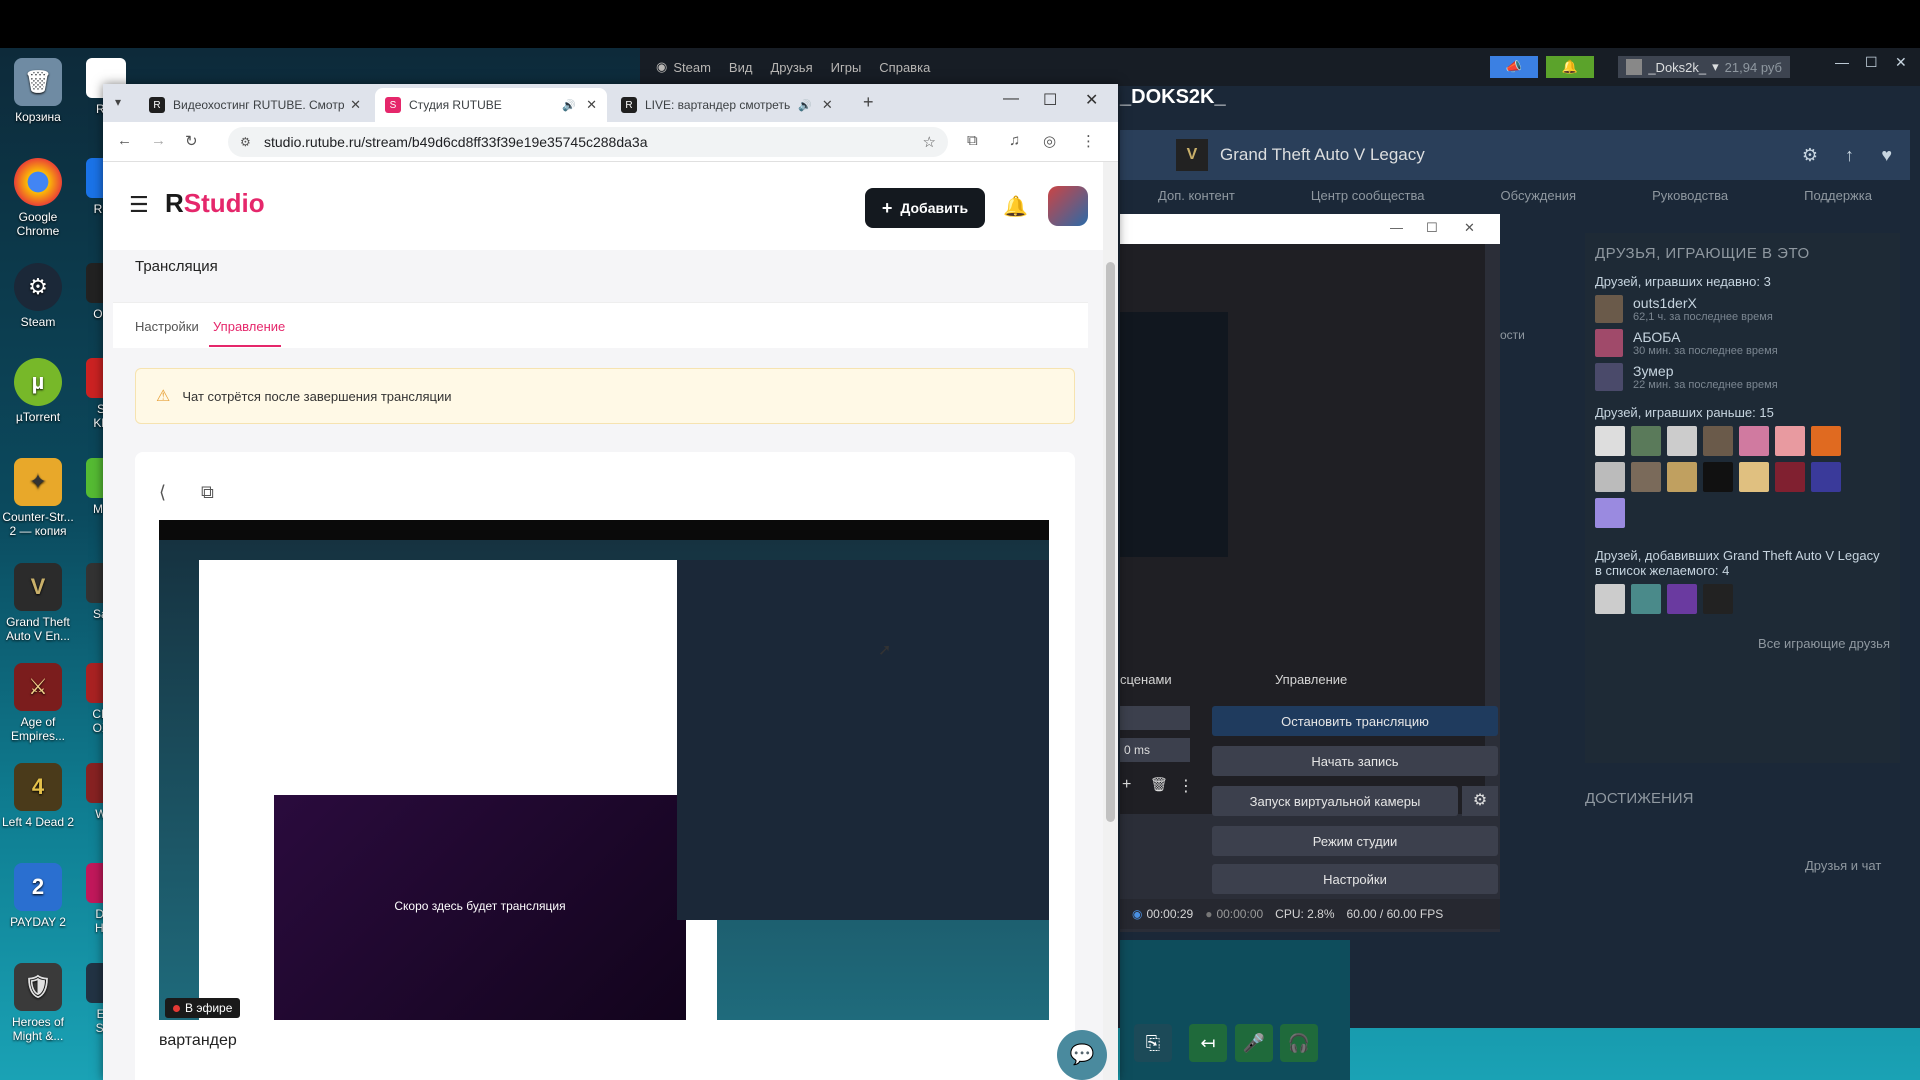 This screenshot has width=1920, height=1080. I want to click on attach-icon: ⎘, so click(1153, 1043).